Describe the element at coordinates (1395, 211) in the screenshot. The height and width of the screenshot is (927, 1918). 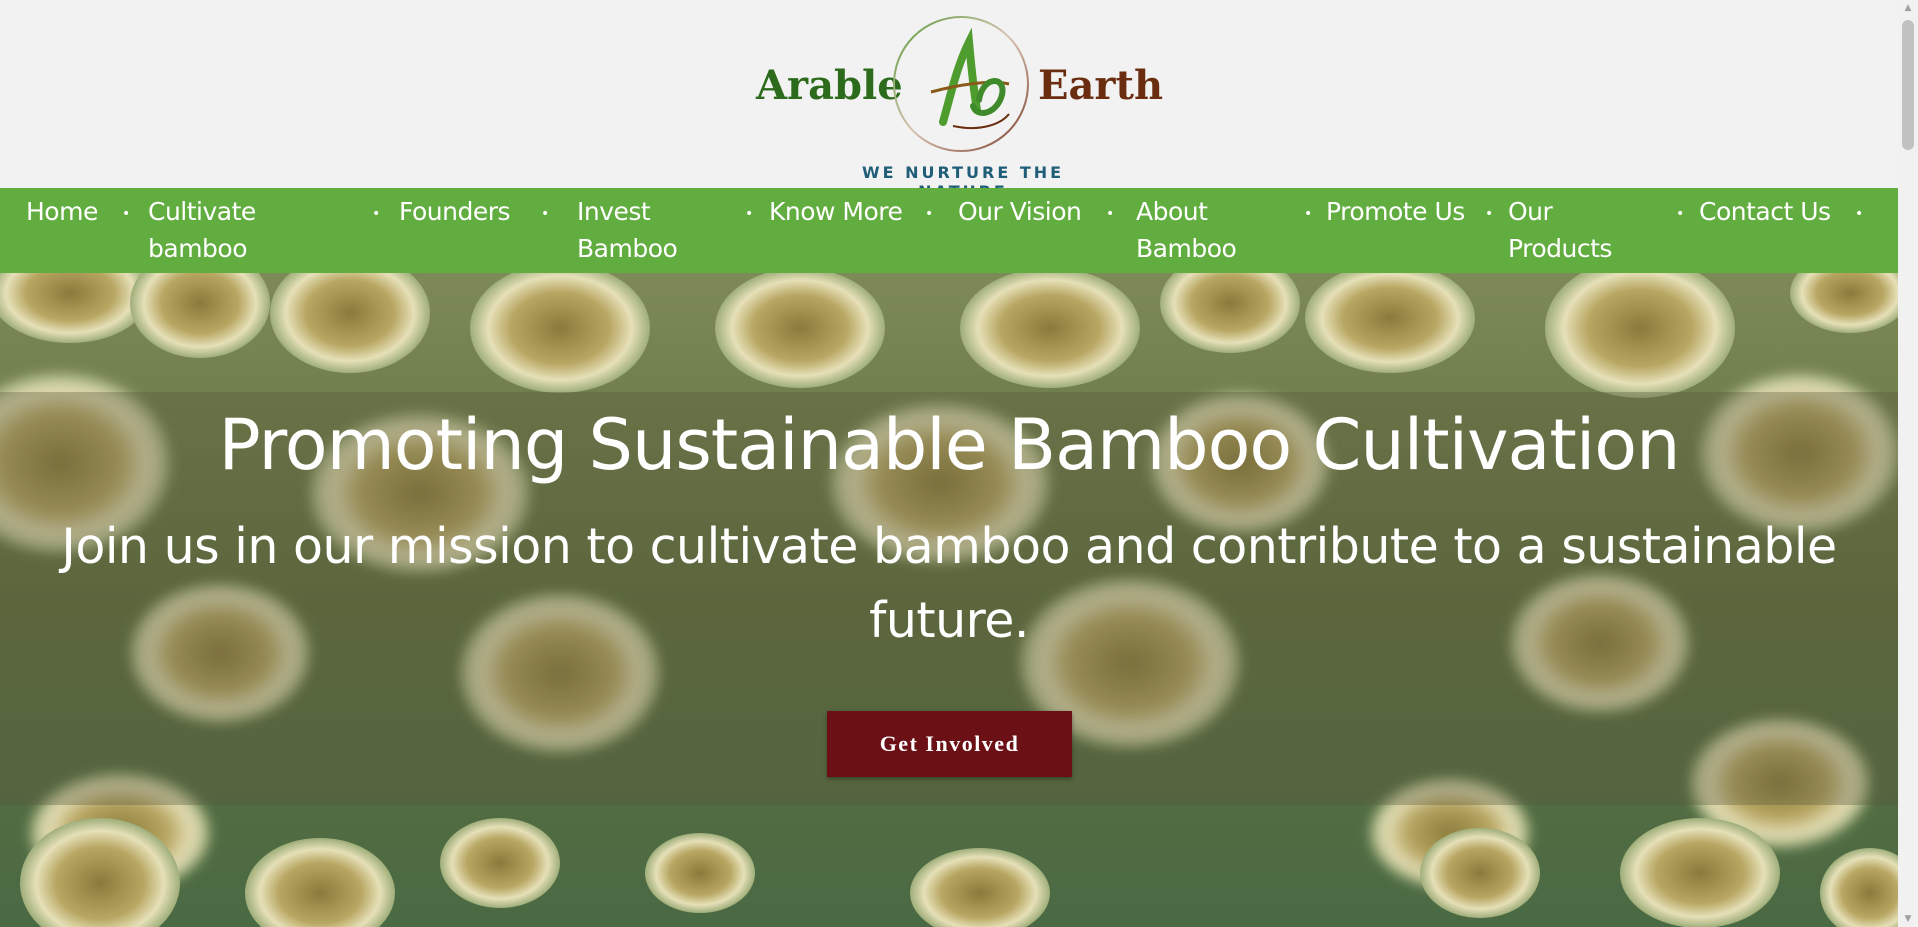
I see `nav-item-label: Promote Us` at that location.